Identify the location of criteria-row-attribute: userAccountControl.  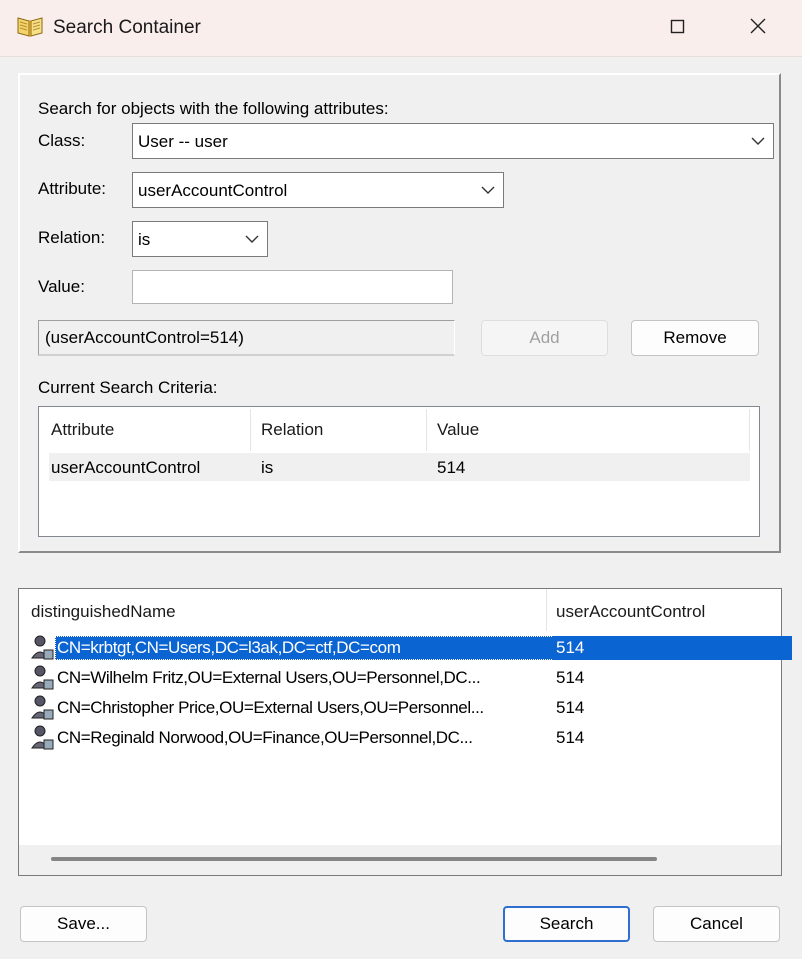
(126, 467).